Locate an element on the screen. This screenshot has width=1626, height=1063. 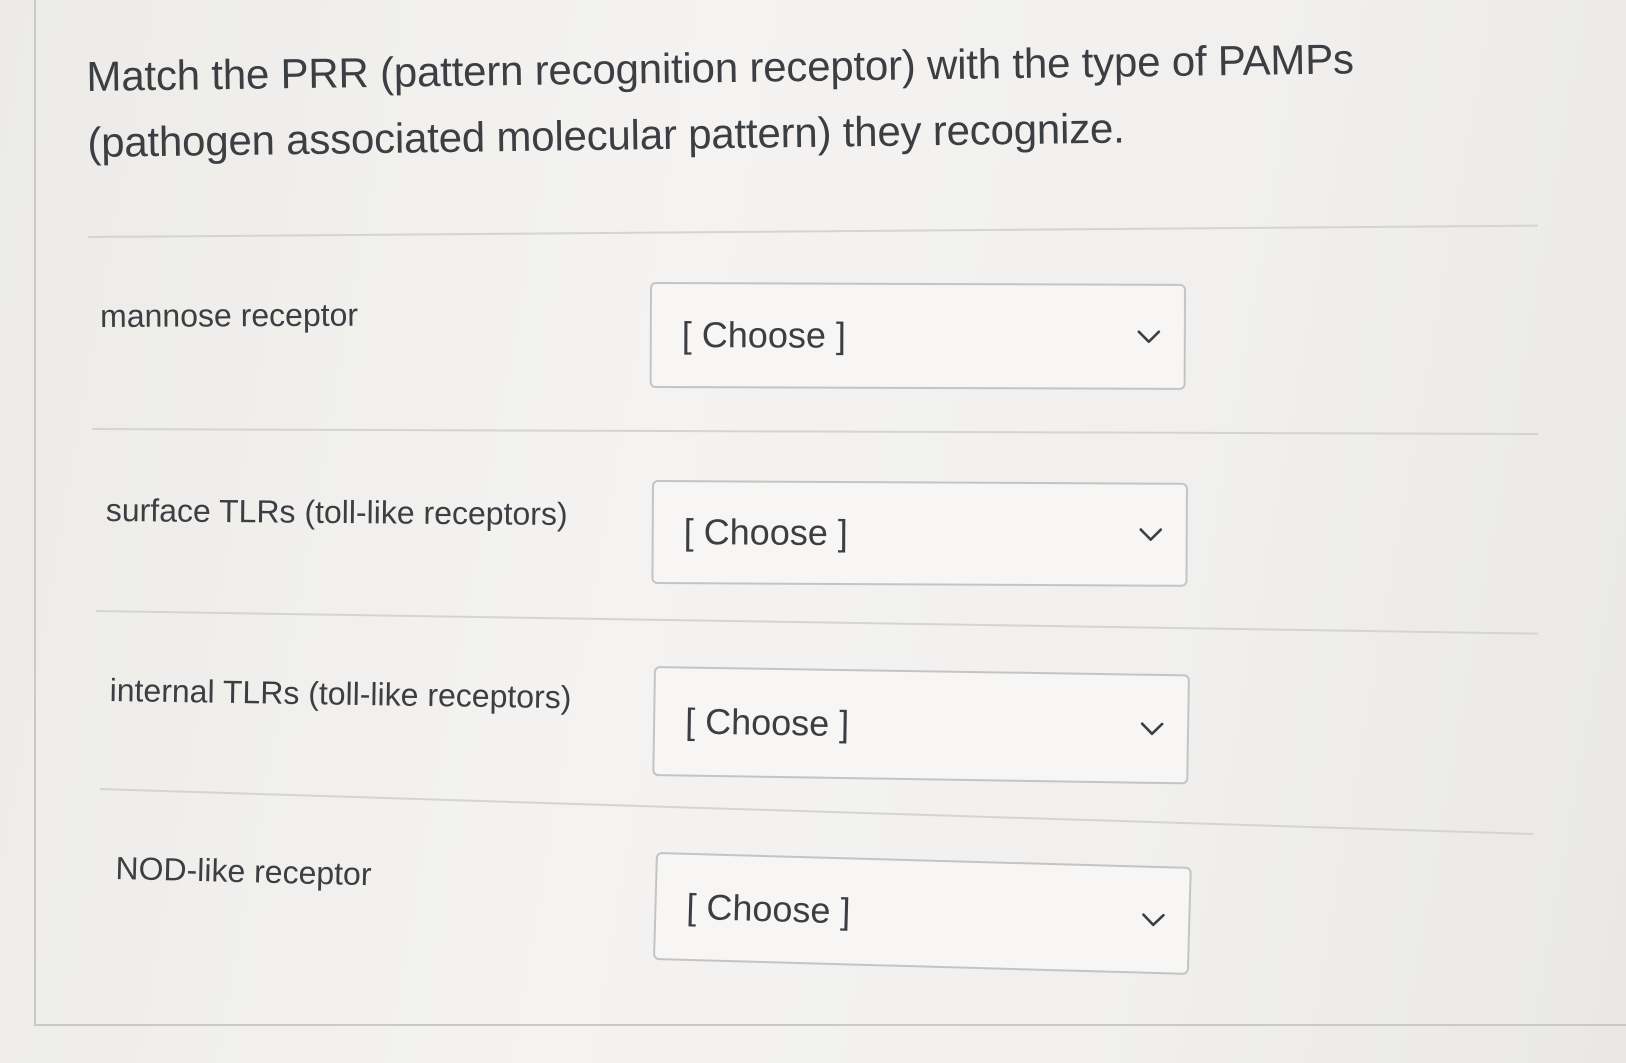
pamp-select-surface-tlrs: [ Choose ] is located at coordinates (919, 533).